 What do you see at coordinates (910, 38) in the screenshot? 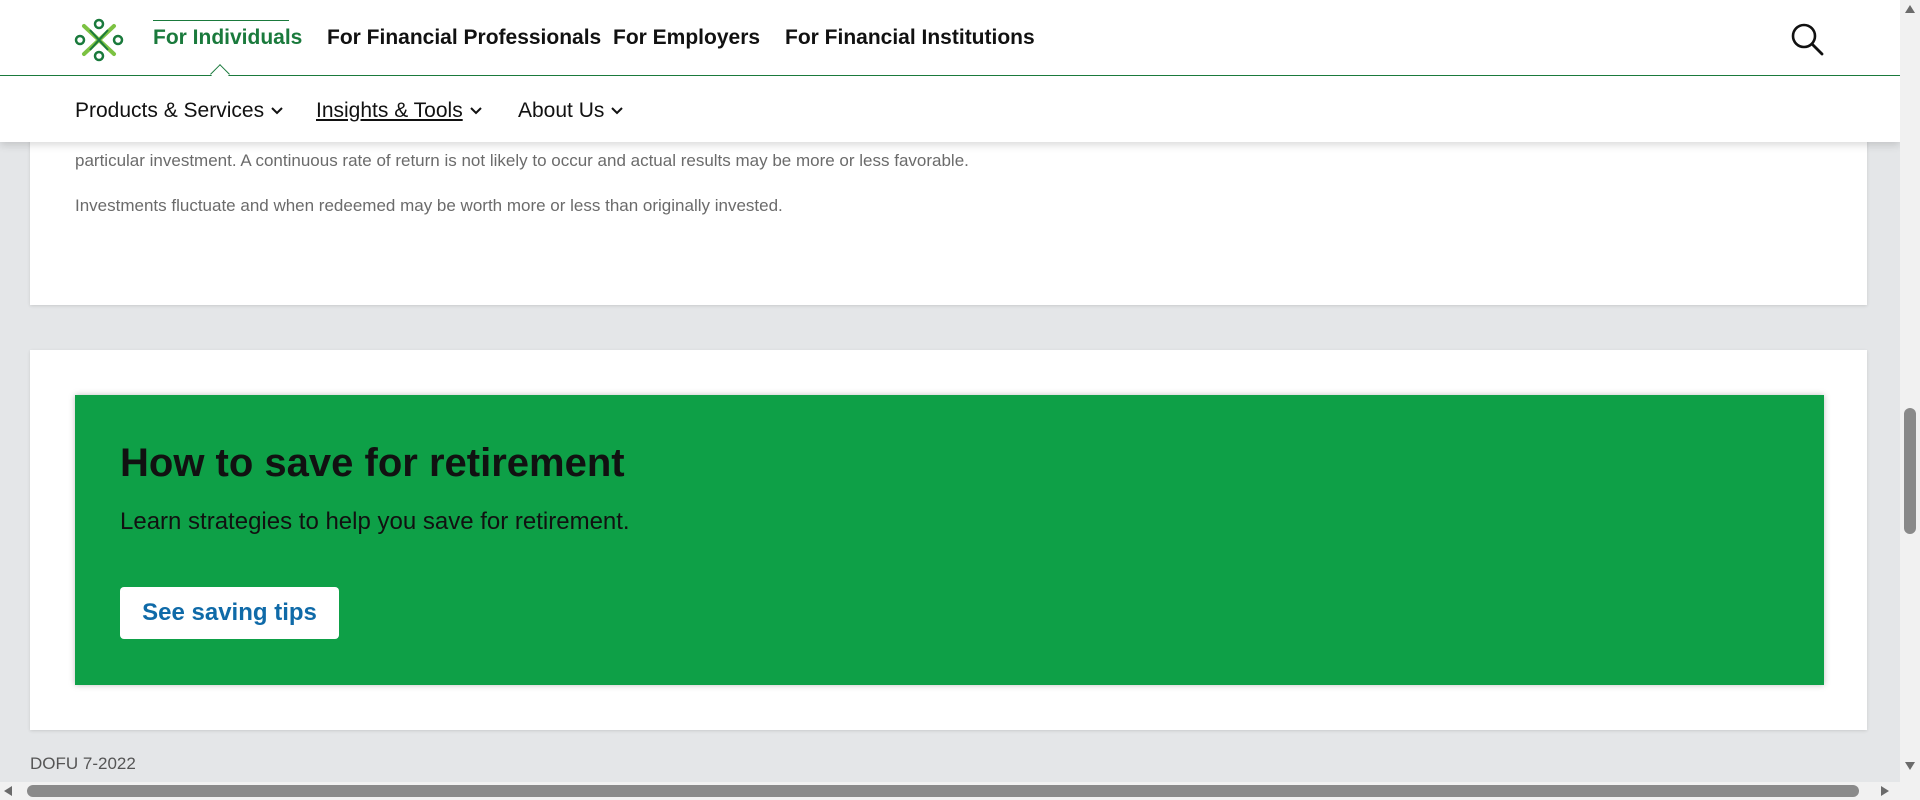
I see `nav-for-financial-institutions: For Financial Institutions` at bounding box center [910, 38].